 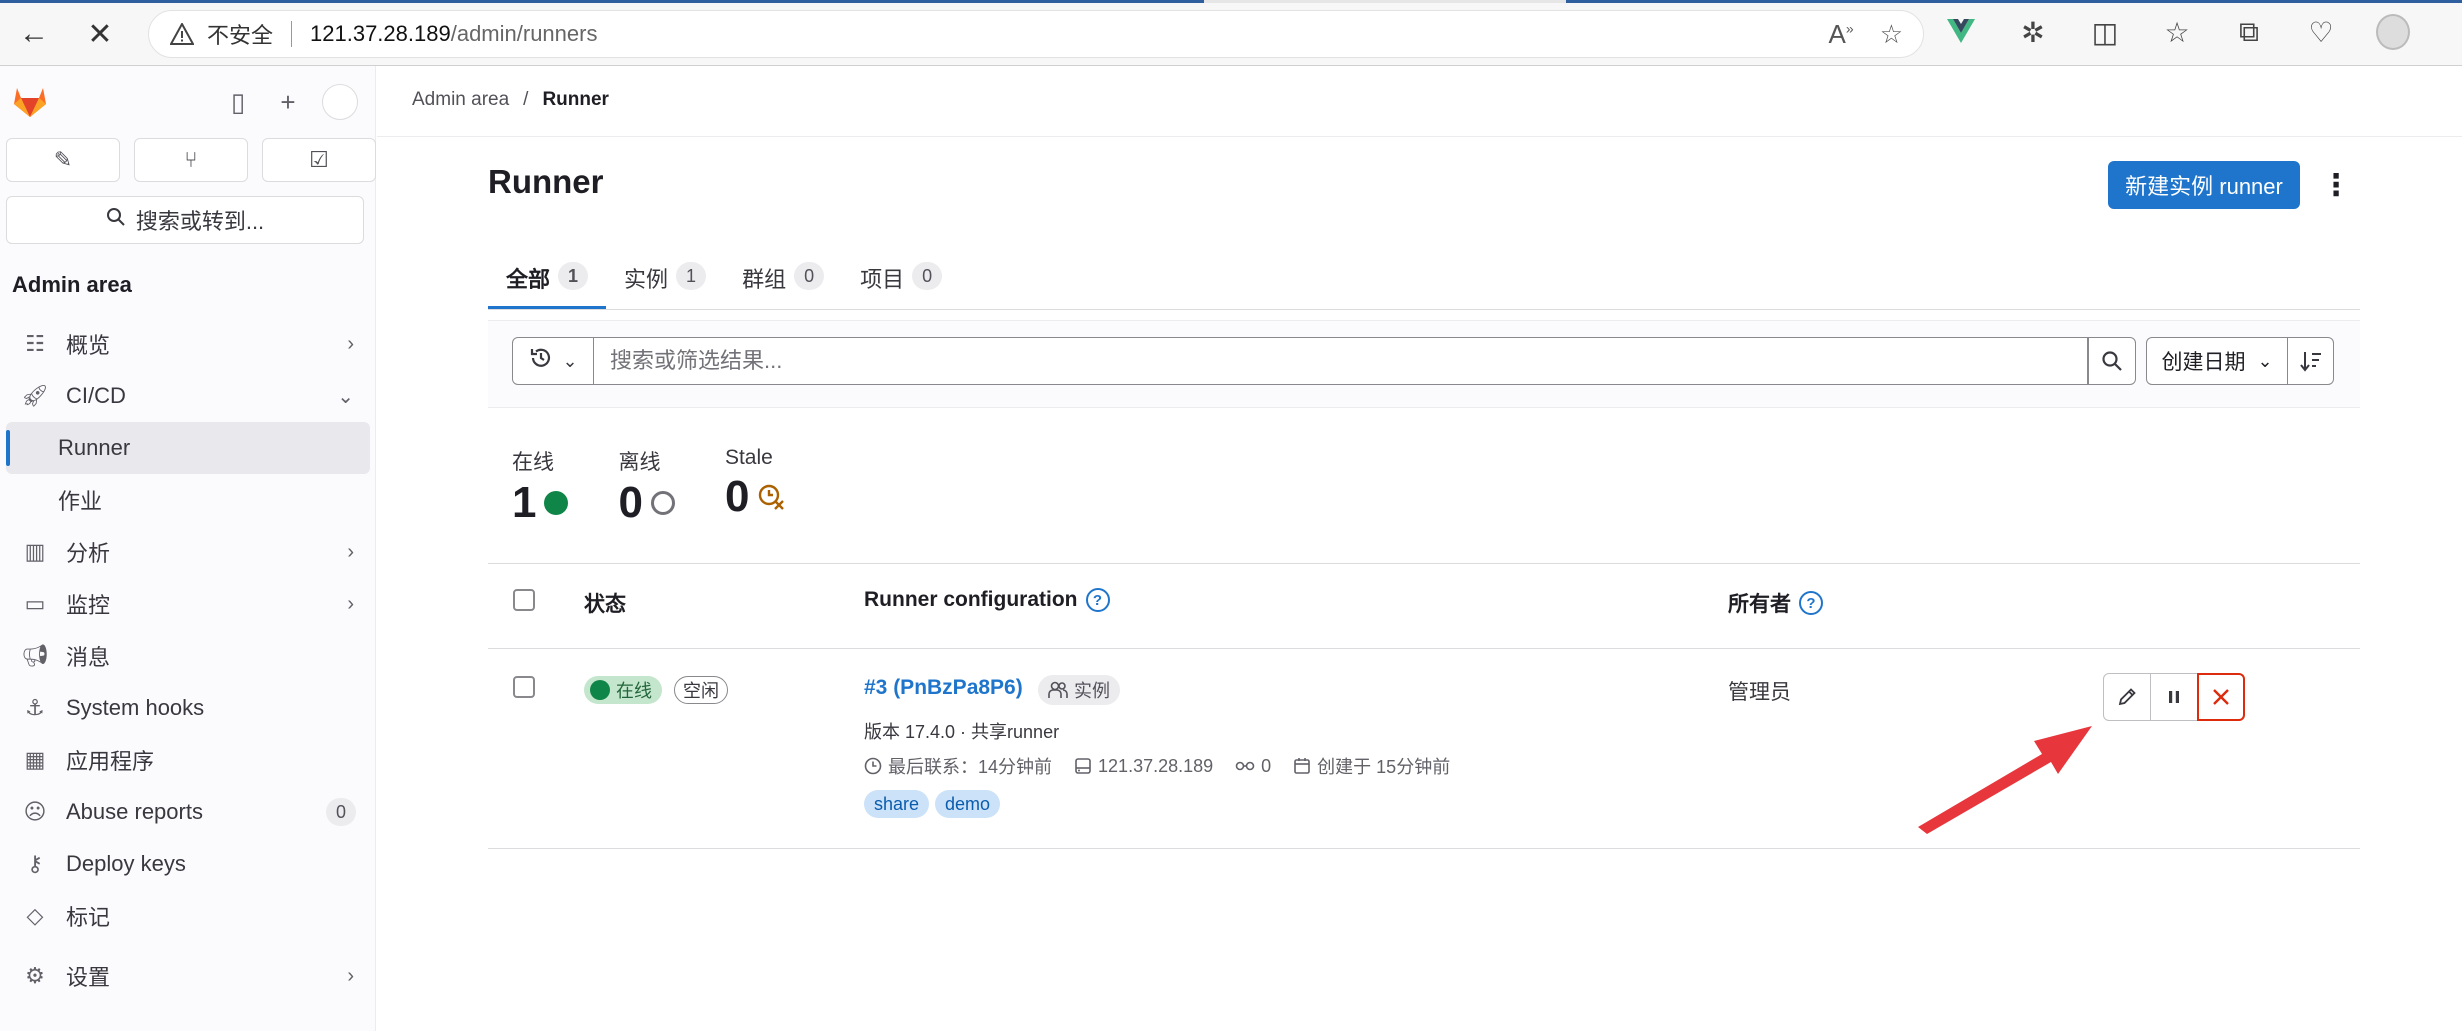 I want to click on vue-devtools-icon, so click(x=1961, y=32).